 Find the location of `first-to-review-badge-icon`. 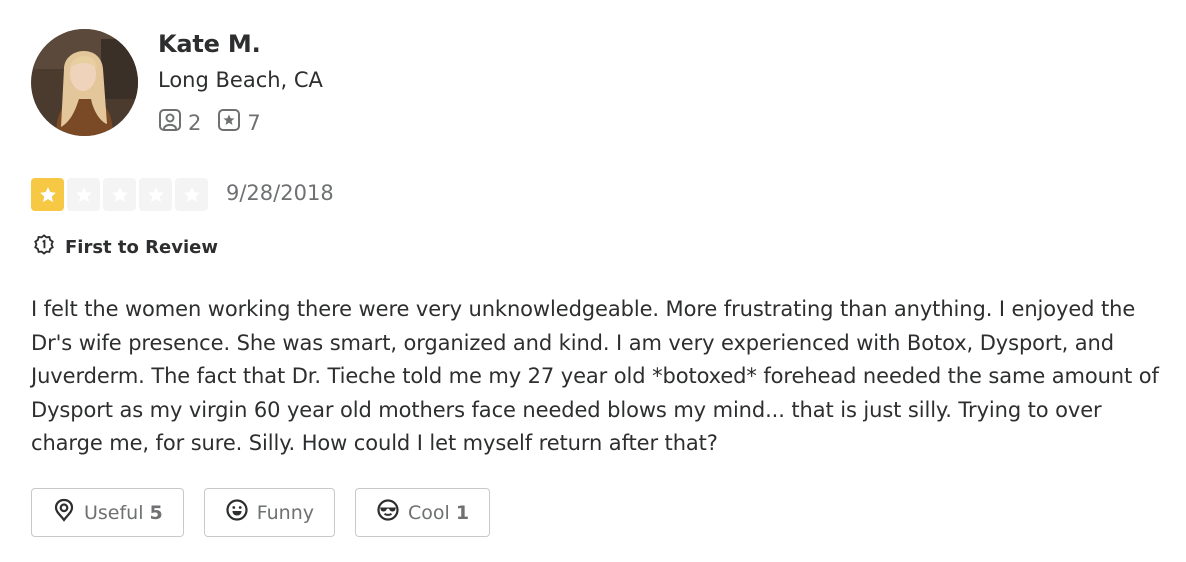

first-to-review-badge-icon is located at coordinates (49, 247).